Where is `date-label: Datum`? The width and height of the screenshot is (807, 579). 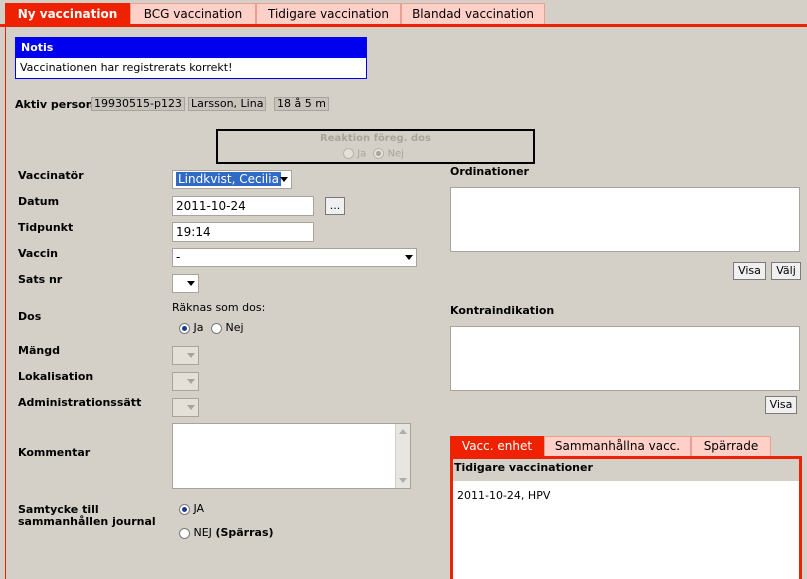 date-label: Datum is located at coordinates (39, 201).